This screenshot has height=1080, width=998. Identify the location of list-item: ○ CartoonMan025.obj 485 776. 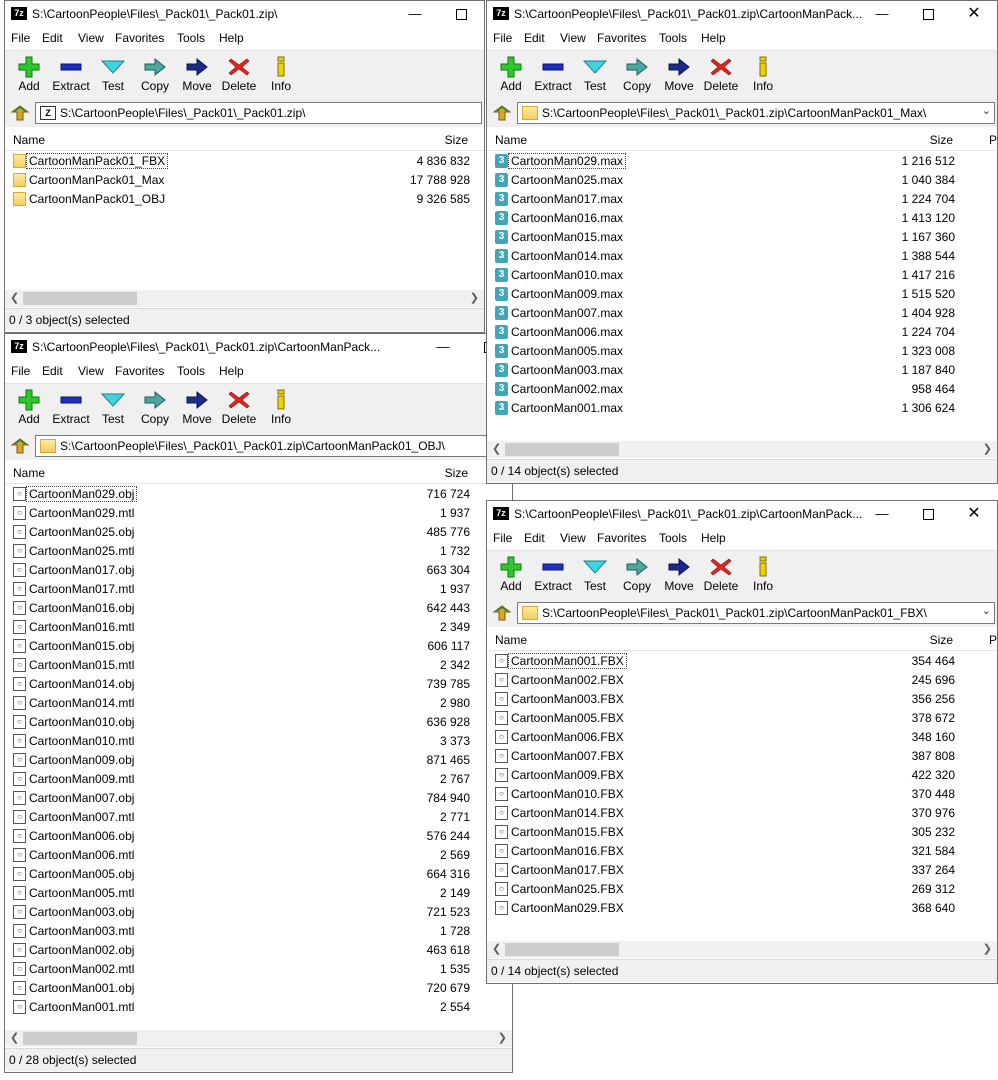
(258, 532).